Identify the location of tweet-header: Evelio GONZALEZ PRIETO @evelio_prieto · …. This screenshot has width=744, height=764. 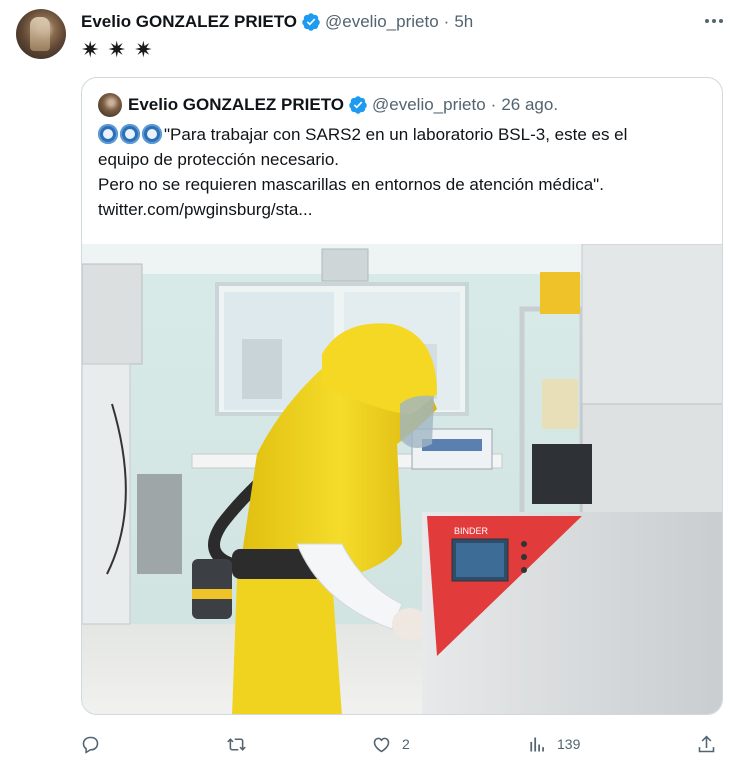
(402, 22).